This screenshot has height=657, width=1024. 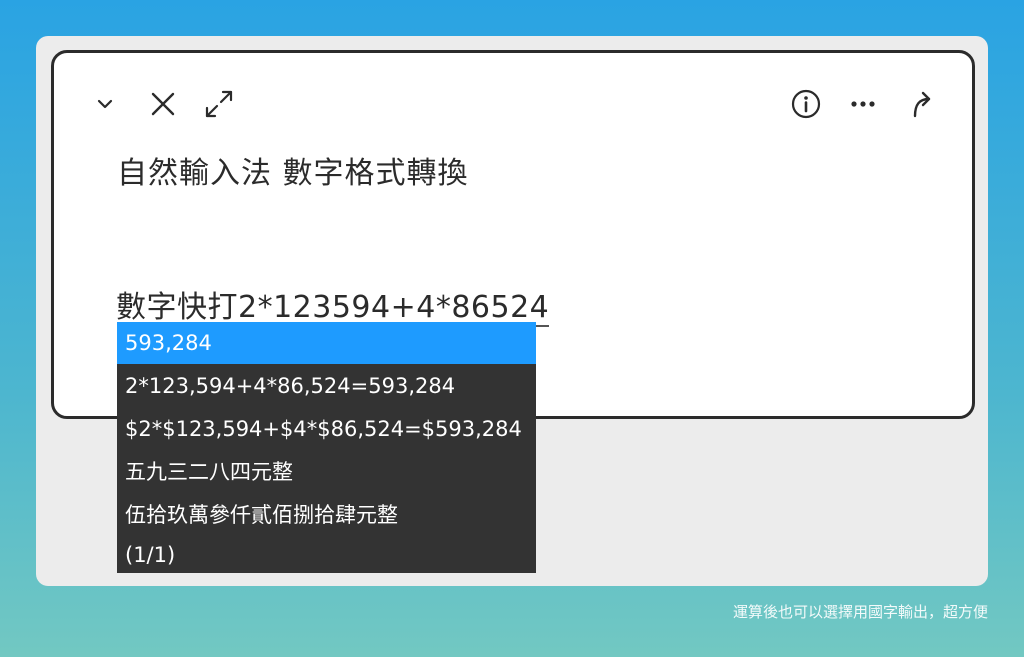 I want to click on candidate-item-5: 伍拾玖萬參仟貳佰捌拾肆元整, so click(x=326, y=515).